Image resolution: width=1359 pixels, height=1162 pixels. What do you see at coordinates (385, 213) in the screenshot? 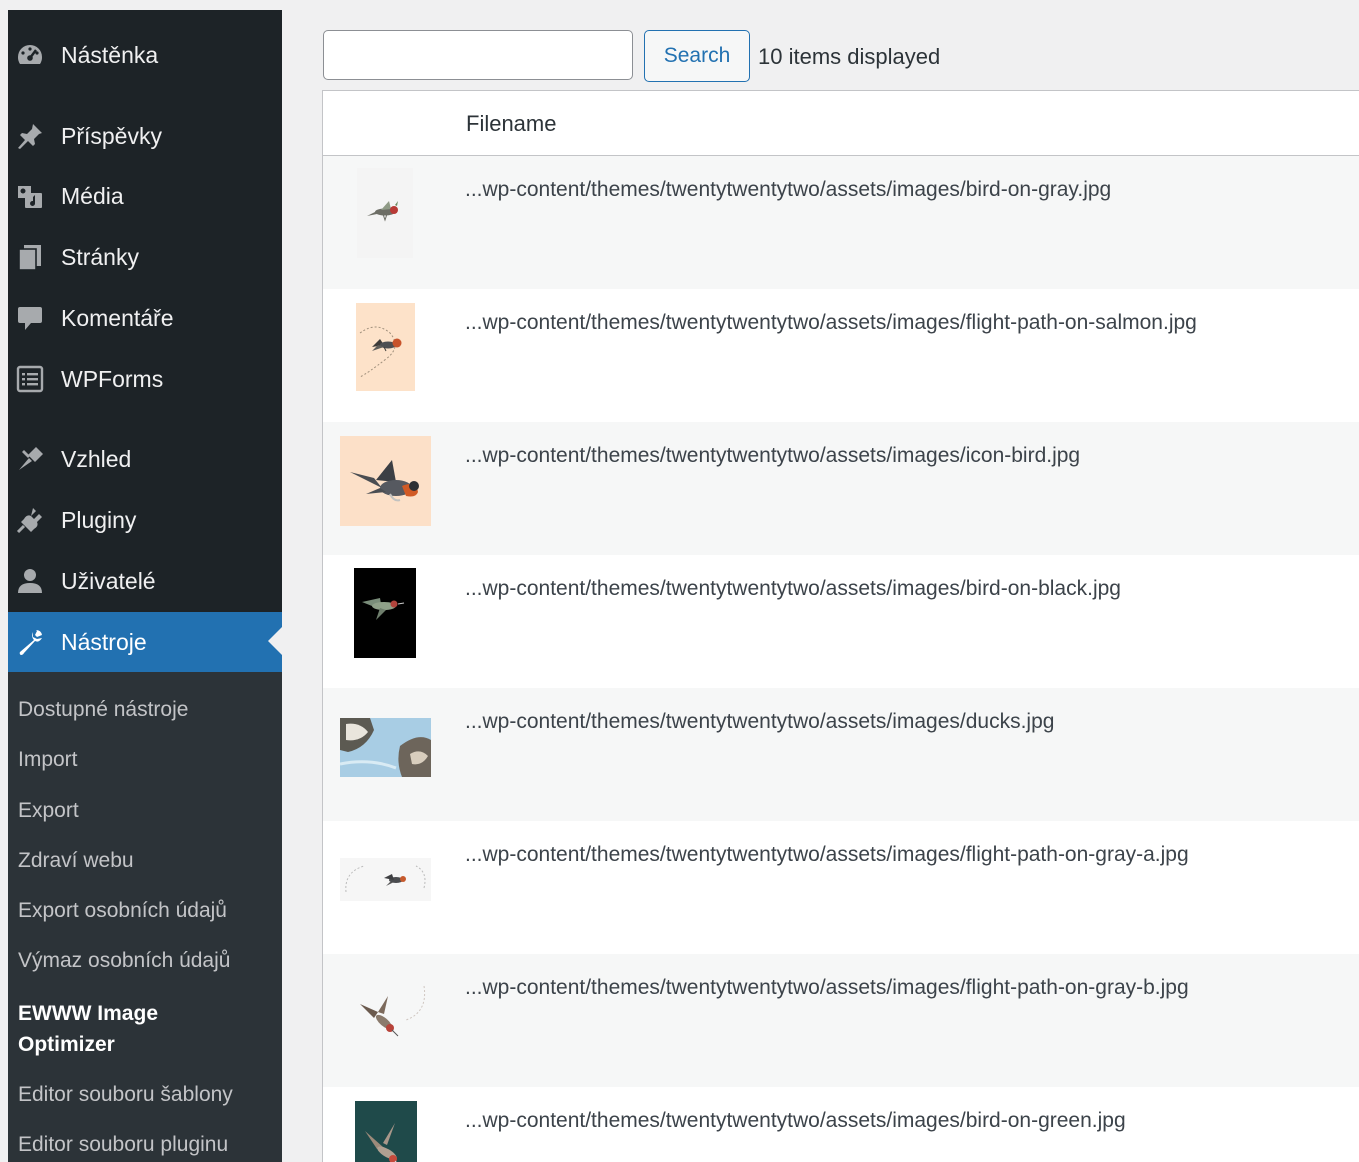
I see `image-thumbnail-bird-on-gray` at bounding box center [385, 213].